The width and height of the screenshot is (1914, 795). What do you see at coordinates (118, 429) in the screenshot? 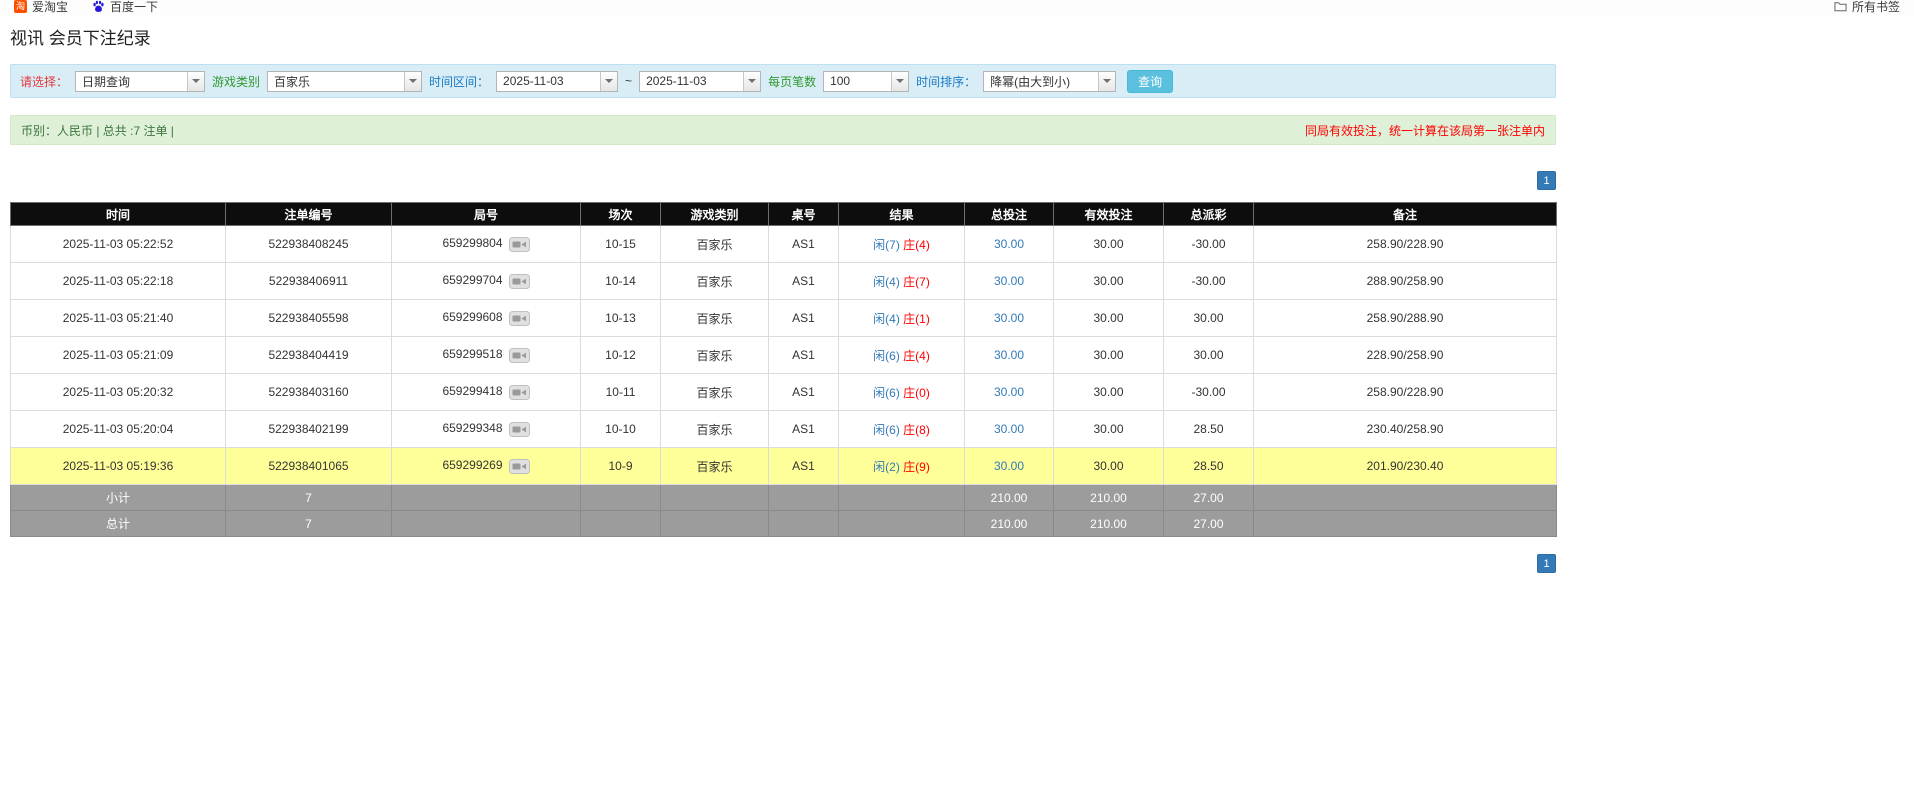
I see `time-cell: 2025-11-03 05:20:04` at bounding box center [118, 429].